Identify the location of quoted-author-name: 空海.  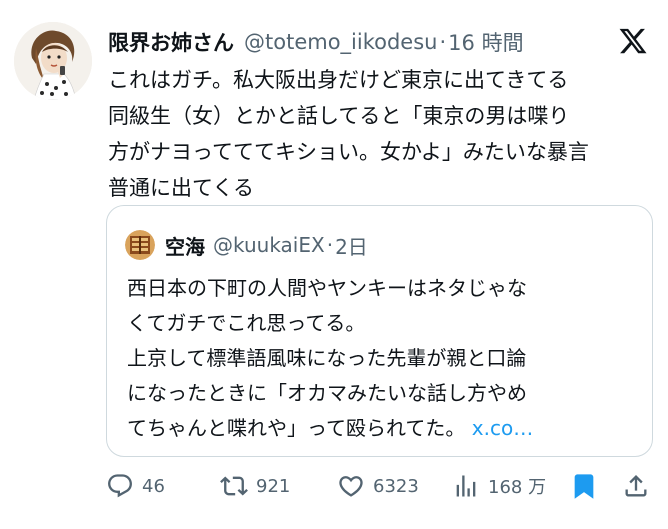
(185, 245).